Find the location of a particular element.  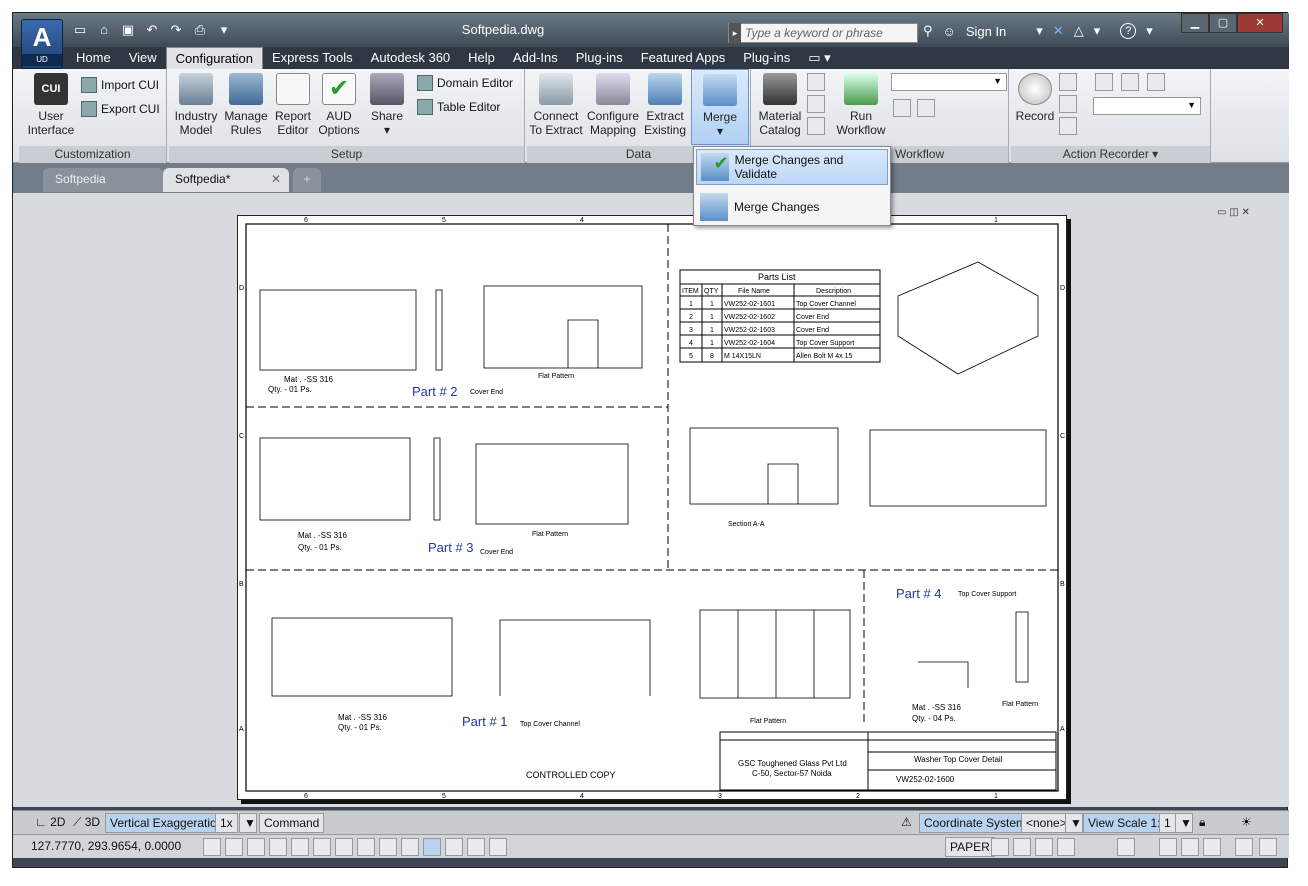

application-menu-button: A UD is located at coordinates (42, 44).